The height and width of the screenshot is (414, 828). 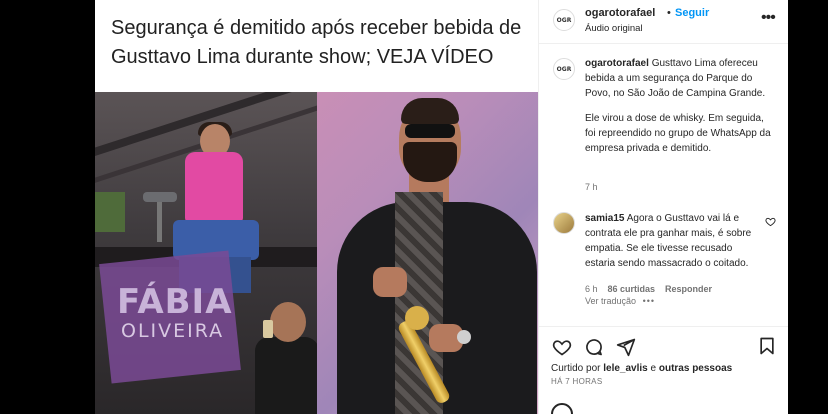 What do you see at coordinates (692, 13) in the screenshot?
I see `follow-button: Seguir` at bounding box center [692, 13].